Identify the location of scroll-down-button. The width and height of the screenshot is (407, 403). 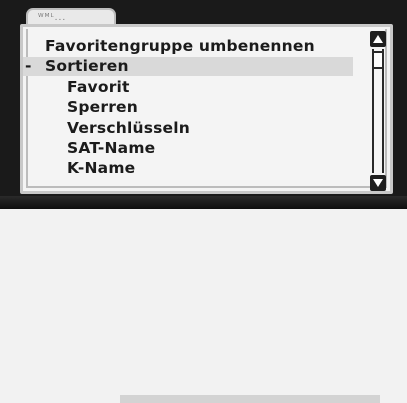
(378, 183).